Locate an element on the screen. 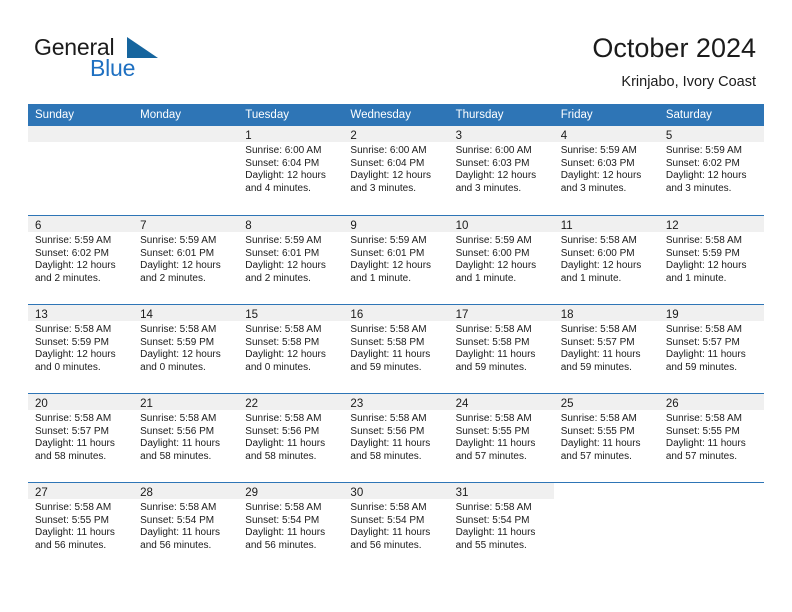 Image resolution: width=792 pixels, height=612 pixels. weekday-header-tuesday: Tuesday is located at coordinates (267, 115).